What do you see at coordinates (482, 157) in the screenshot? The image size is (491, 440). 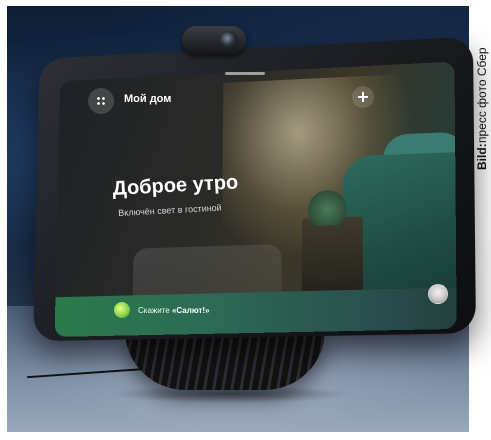 I see `credit-label: Bild:` at bounding box center [482, 157].